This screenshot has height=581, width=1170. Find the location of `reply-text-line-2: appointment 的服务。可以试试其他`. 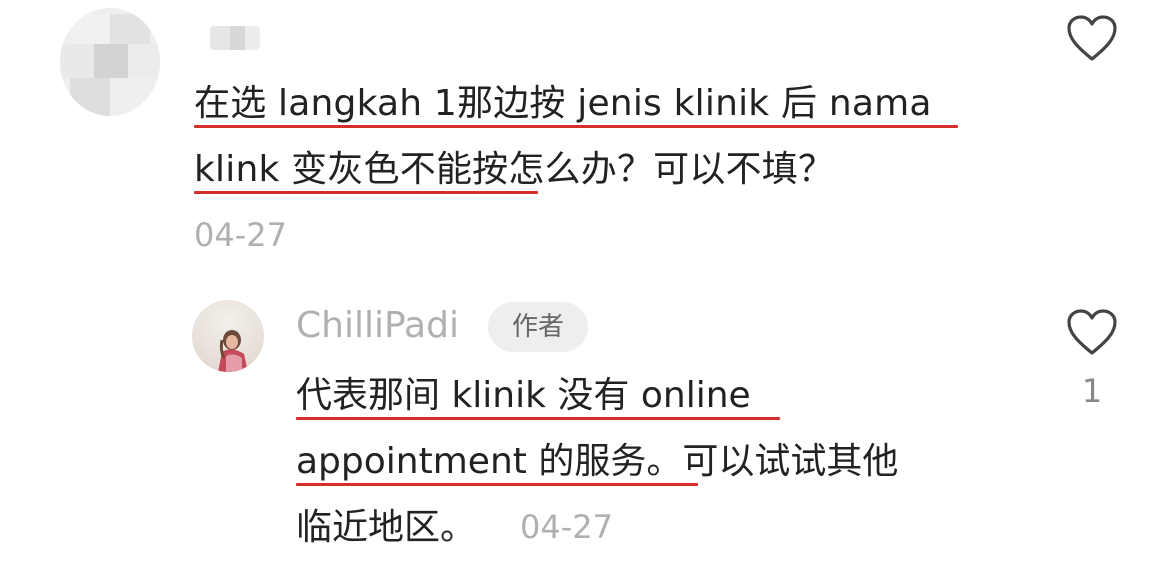

reply-text-line-2: appointment 的服务。可以试试其他 is located at coordinates (597, 461).